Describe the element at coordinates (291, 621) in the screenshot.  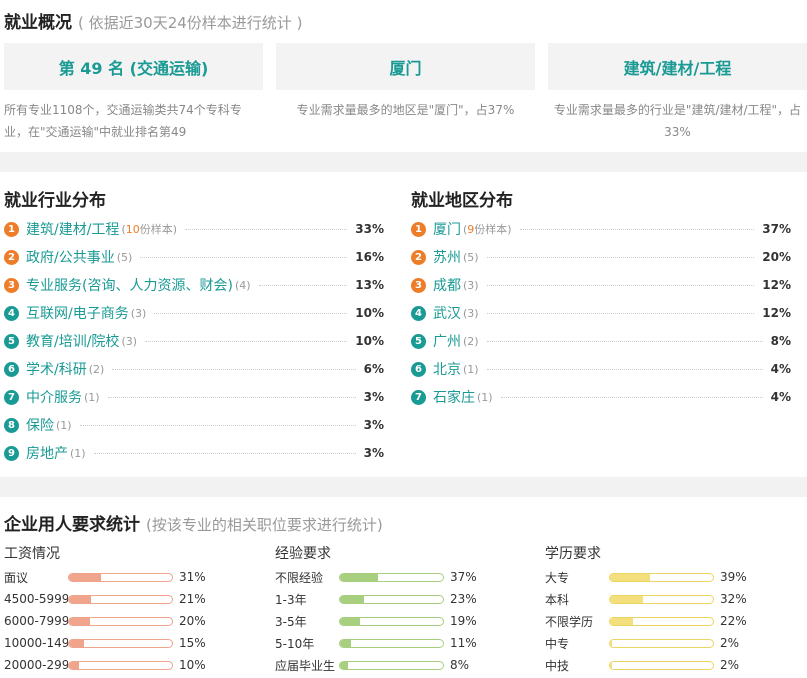
I see `experience-label: 3-5年` at that location.